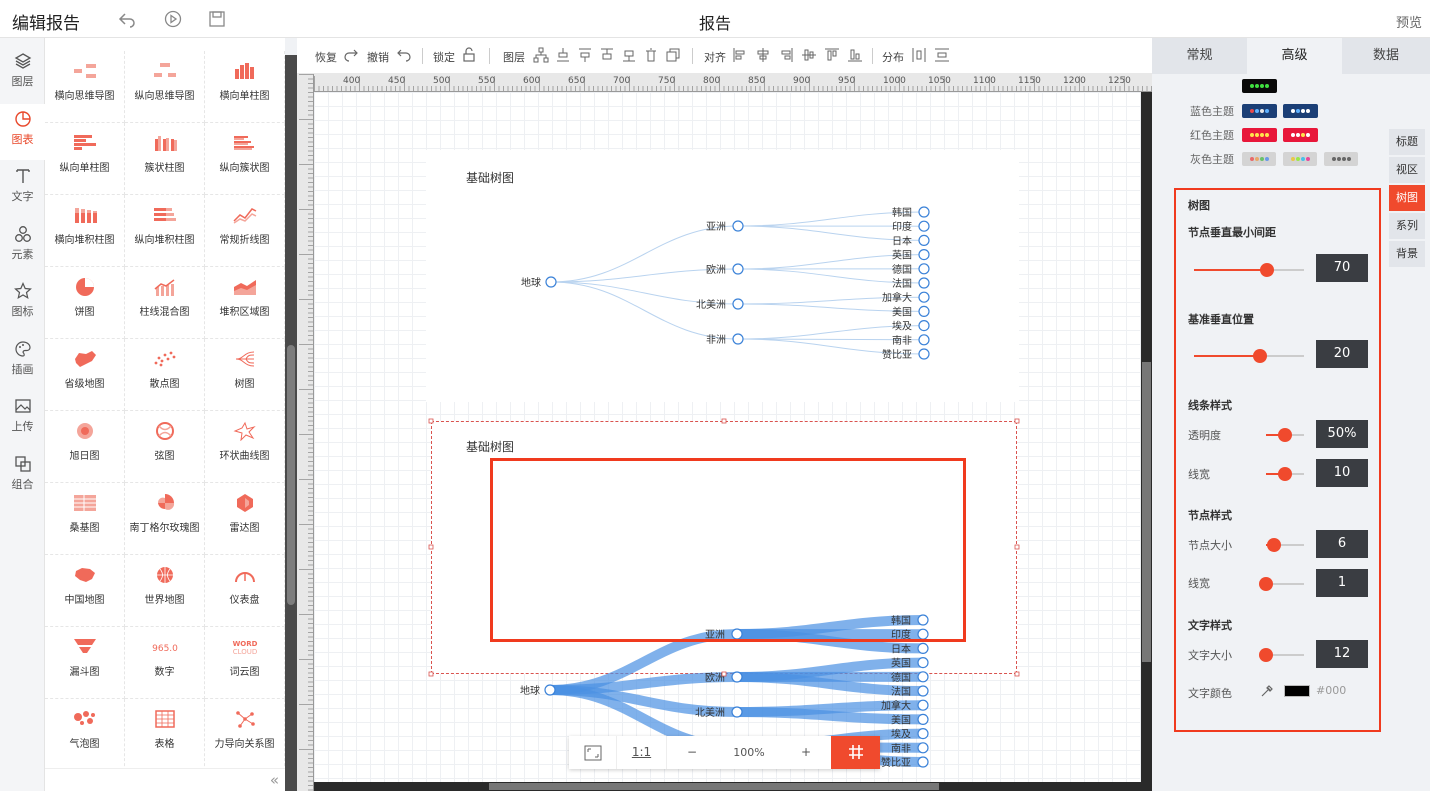  What do you see at coordinates (1281, 655) in the screenshot?
I see `font-size-slider` at bounding box center [1281, 655].